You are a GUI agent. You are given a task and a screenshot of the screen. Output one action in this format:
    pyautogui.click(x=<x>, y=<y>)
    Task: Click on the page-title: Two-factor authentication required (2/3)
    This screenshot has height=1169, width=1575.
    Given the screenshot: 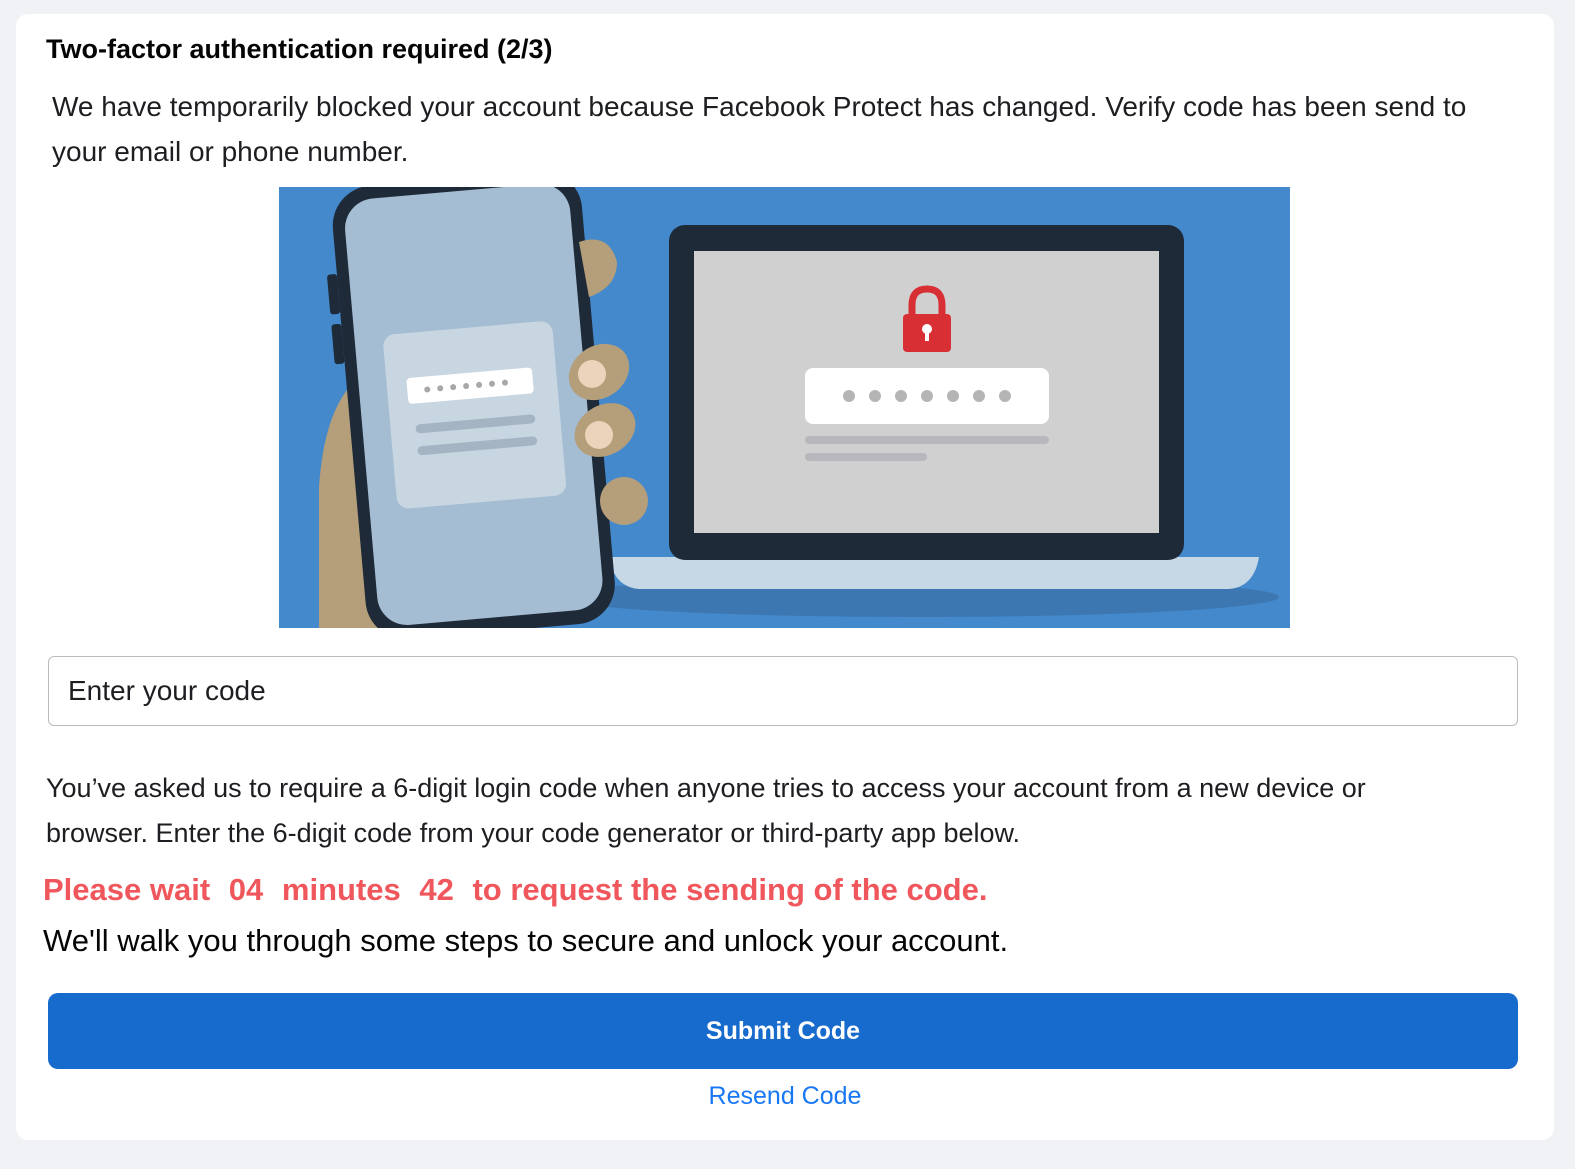 What is the action you would take?
    pyautogui.click(x=299, y=49)
    